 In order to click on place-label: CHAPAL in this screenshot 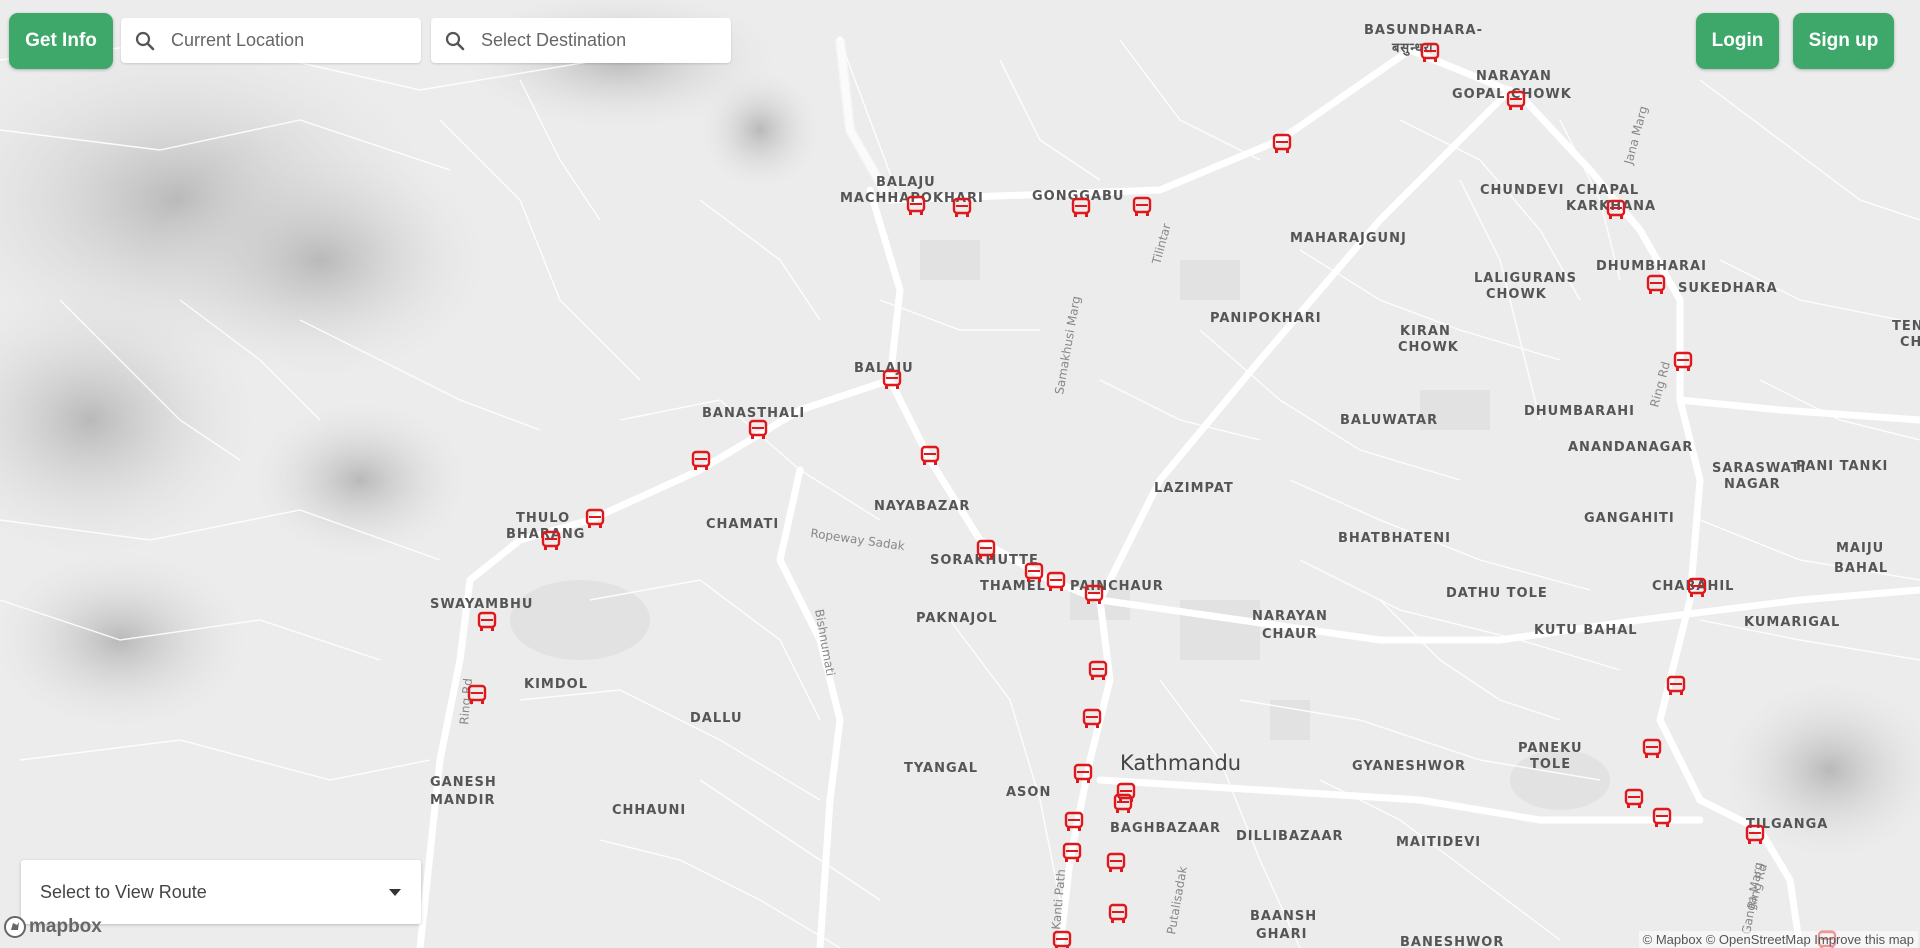, I will do `click(1607, 190)`.